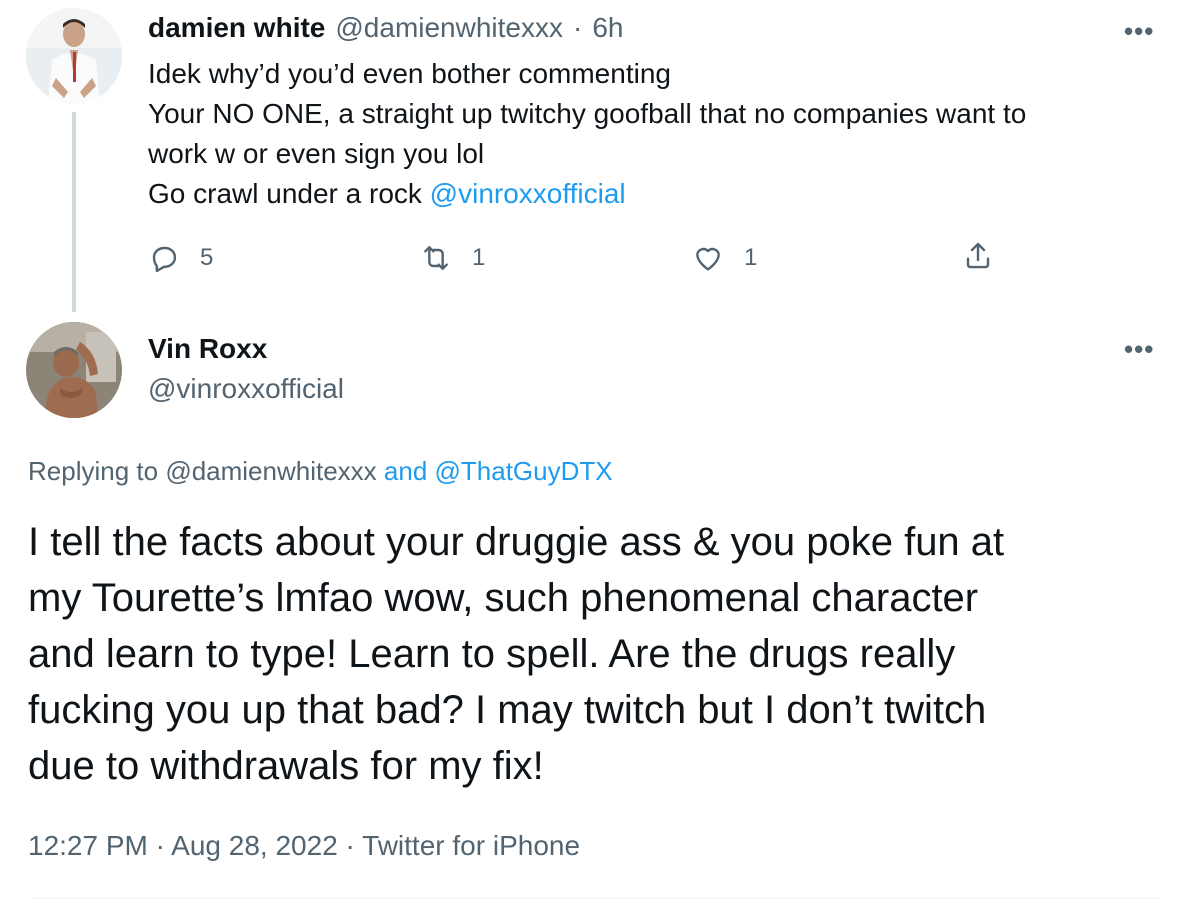 The image size is (1196, 924). I want to click on author-handle: @vinroxxofficial, so click(246, 389).